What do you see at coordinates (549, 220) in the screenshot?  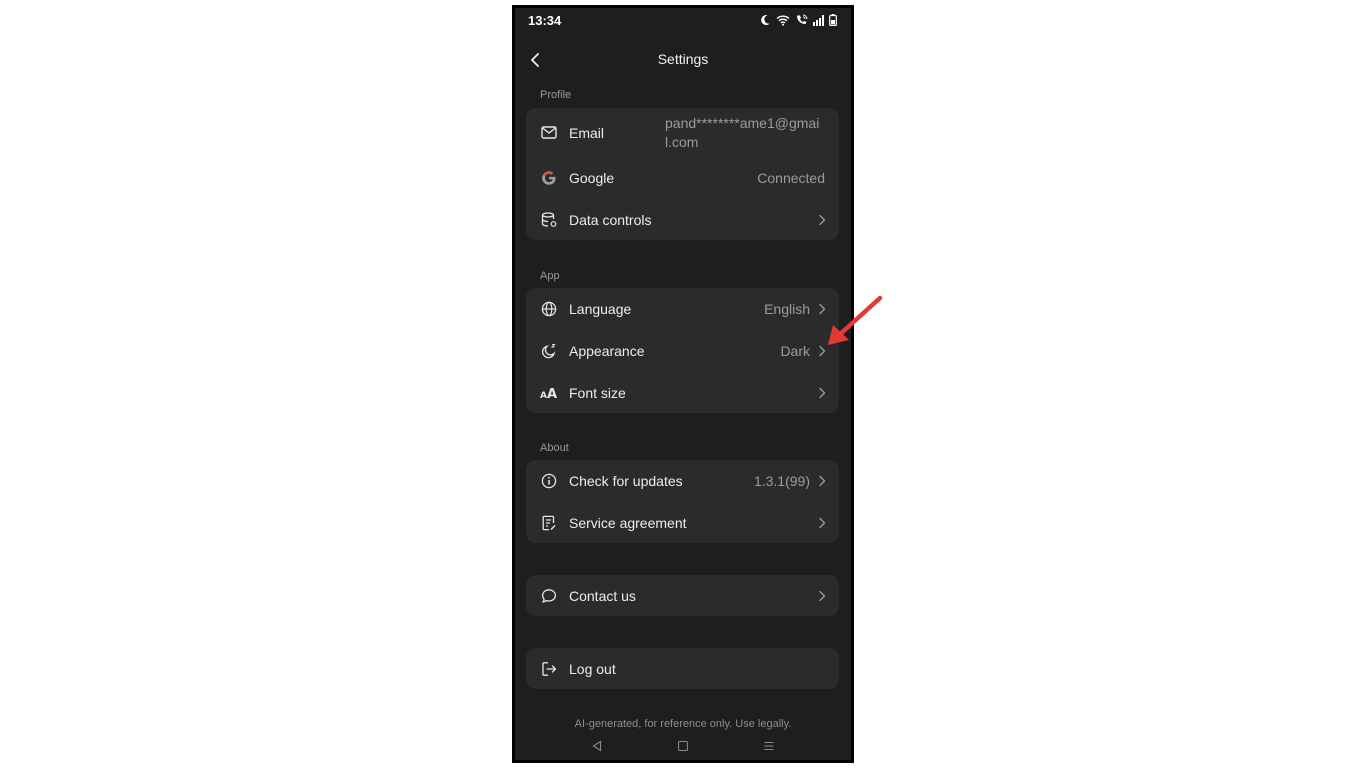 I see `database-icon` at bounding box center [549, 220].